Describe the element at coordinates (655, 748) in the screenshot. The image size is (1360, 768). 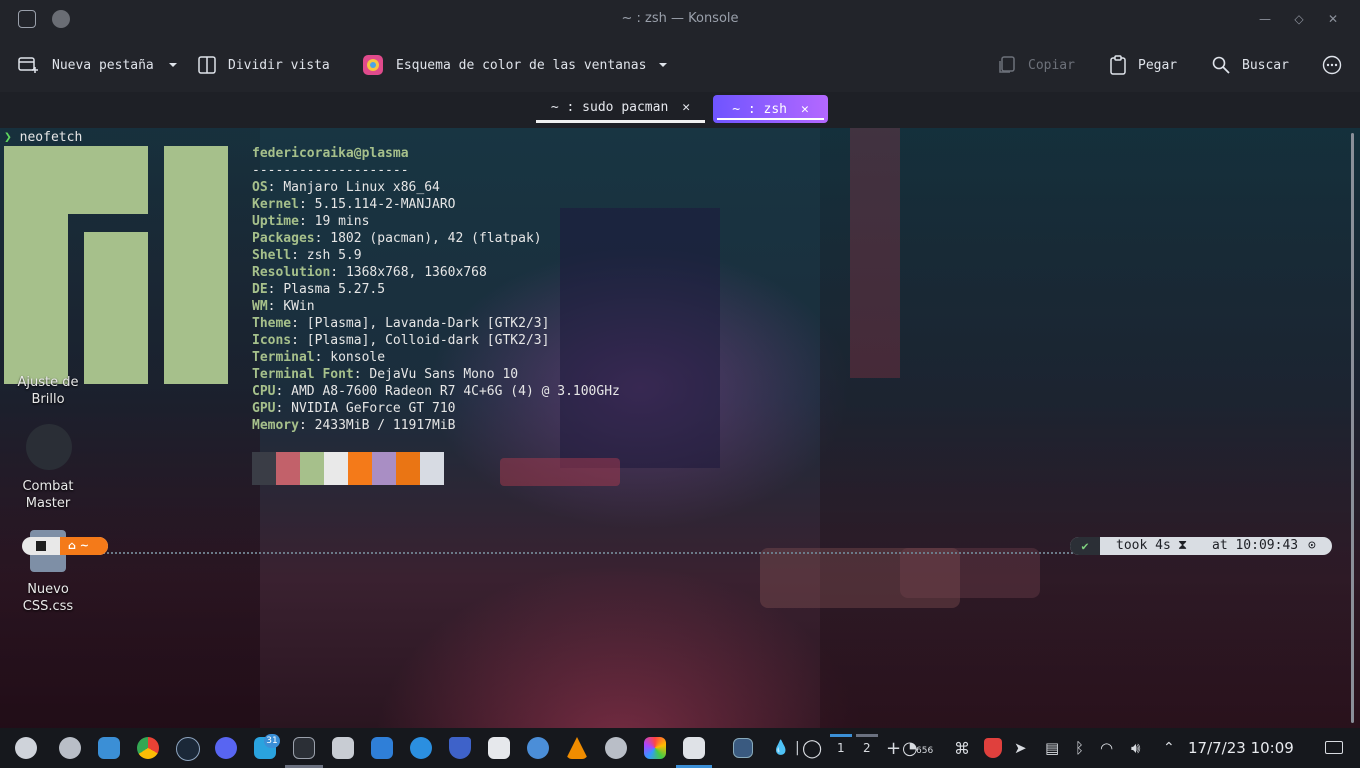
I see `photos-icon` at that location.